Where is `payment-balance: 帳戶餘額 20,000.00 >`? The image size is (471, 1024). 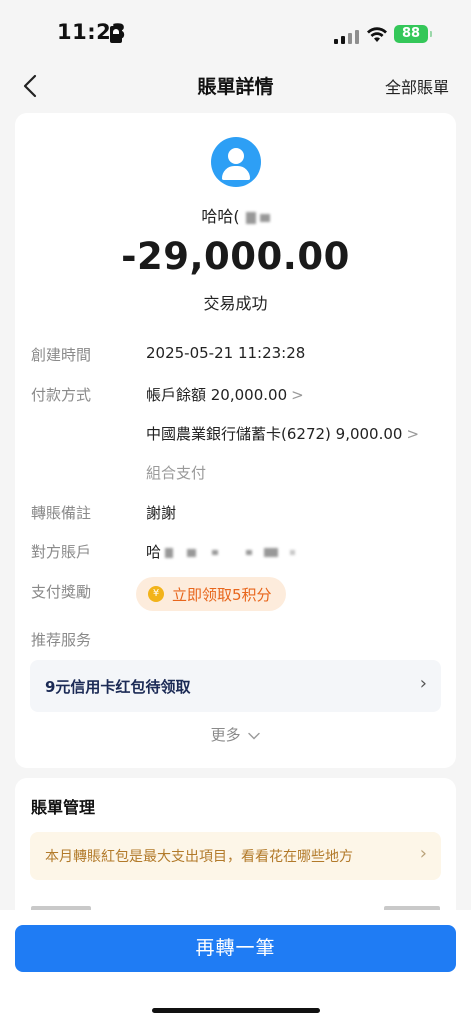
payment-balance: 帳戶餘額 20,000.00 > is located at coordinates (225, 394).